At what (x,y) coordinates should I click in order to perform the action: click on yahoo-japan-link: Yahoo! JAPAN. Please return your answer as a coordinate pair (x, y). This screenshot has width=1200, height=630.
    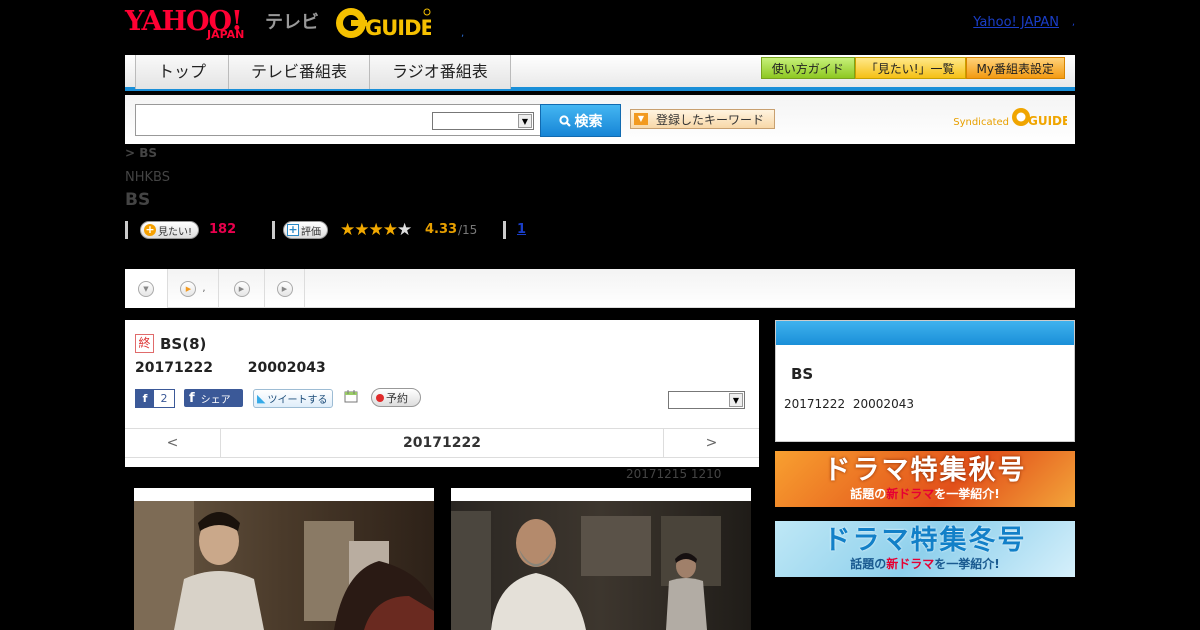
    Looking at the image, I should click on (1016, 22).